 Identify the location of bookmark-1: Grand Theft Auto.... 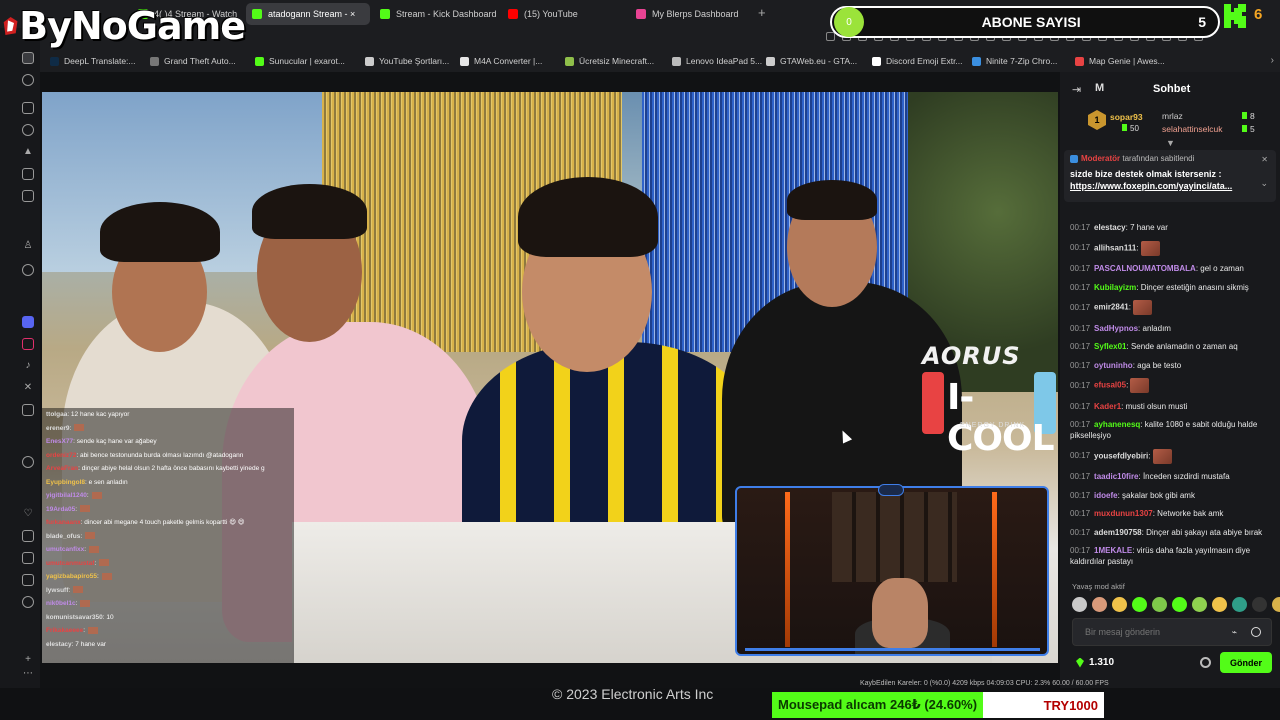
(193, 61).